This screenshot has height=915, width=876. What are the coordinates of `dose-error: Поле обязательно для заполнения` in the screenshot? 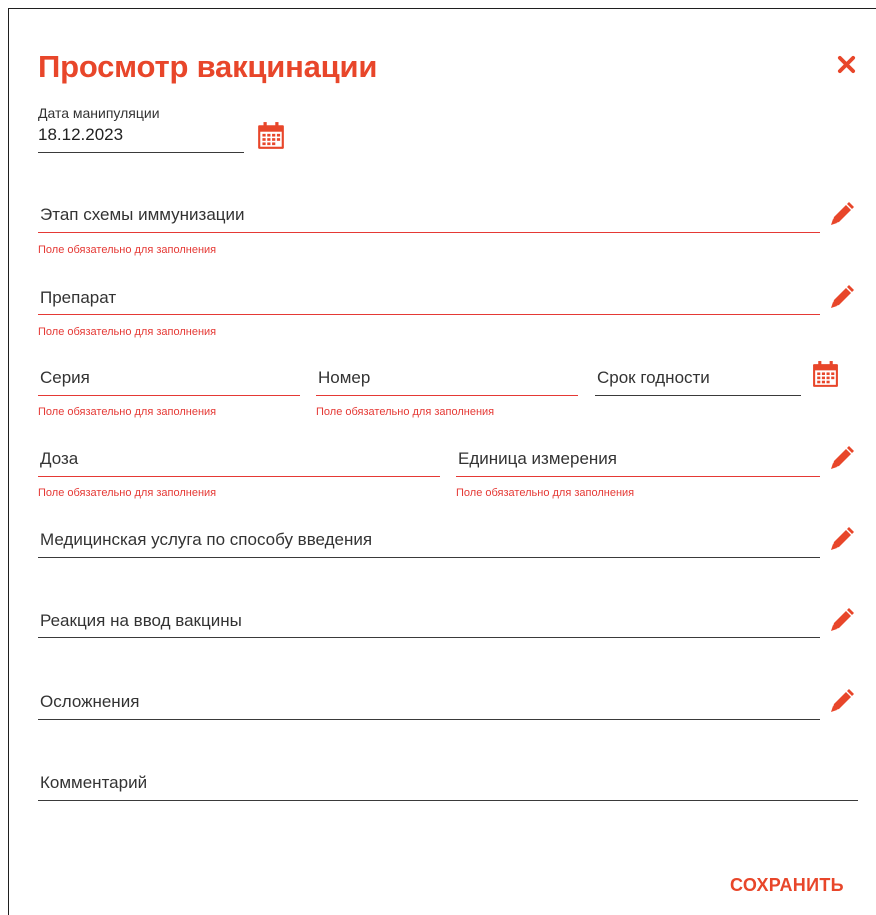 It's located at (127, 493).